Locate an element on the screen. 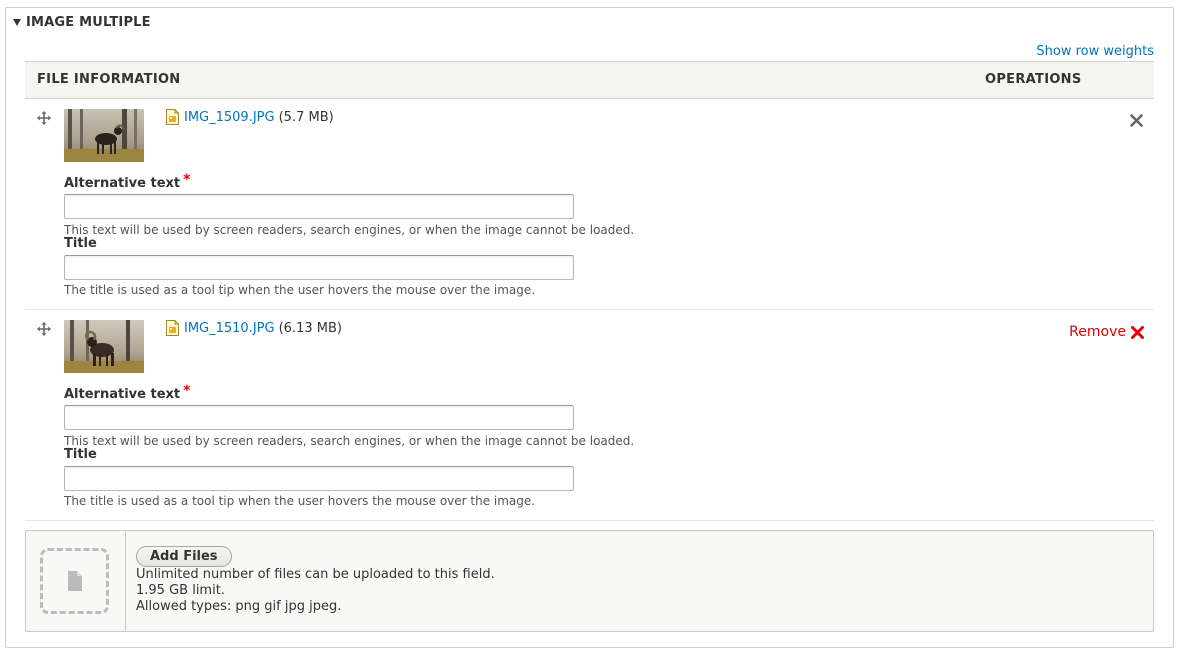 The width and height of the screenshot is (1193, 654). header-file-information: FILE INFORMATION is located at coordinates (109, 79).